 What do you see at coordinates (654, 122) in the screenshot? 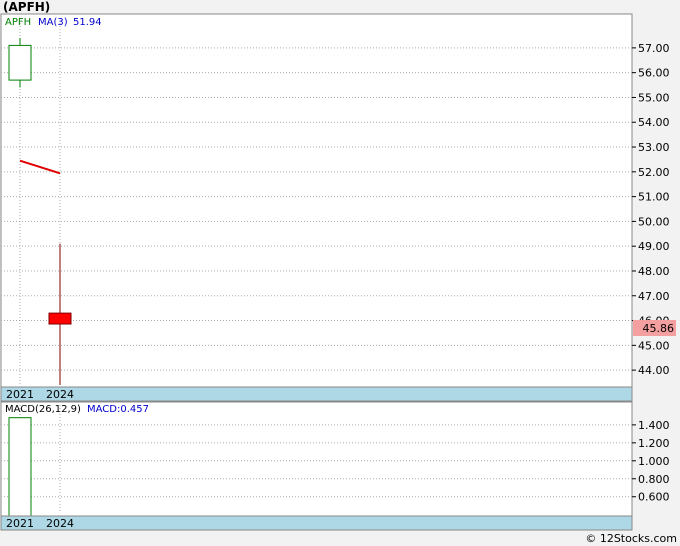
I see `price-y-tick-label: 54.00` at bounding box center [654, 122].